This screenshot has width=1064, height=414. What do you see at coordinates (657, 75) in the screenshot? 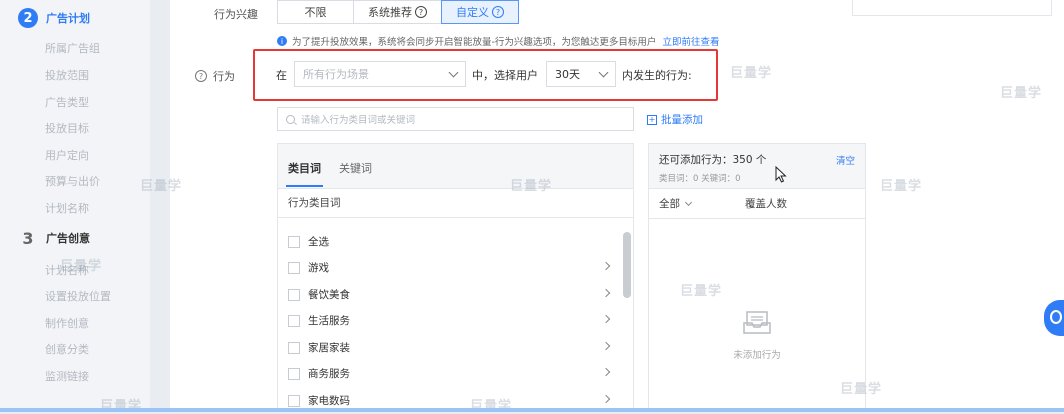
I see `behavior-suffix: 内发生的行为:` at bounding box center [657, 75].